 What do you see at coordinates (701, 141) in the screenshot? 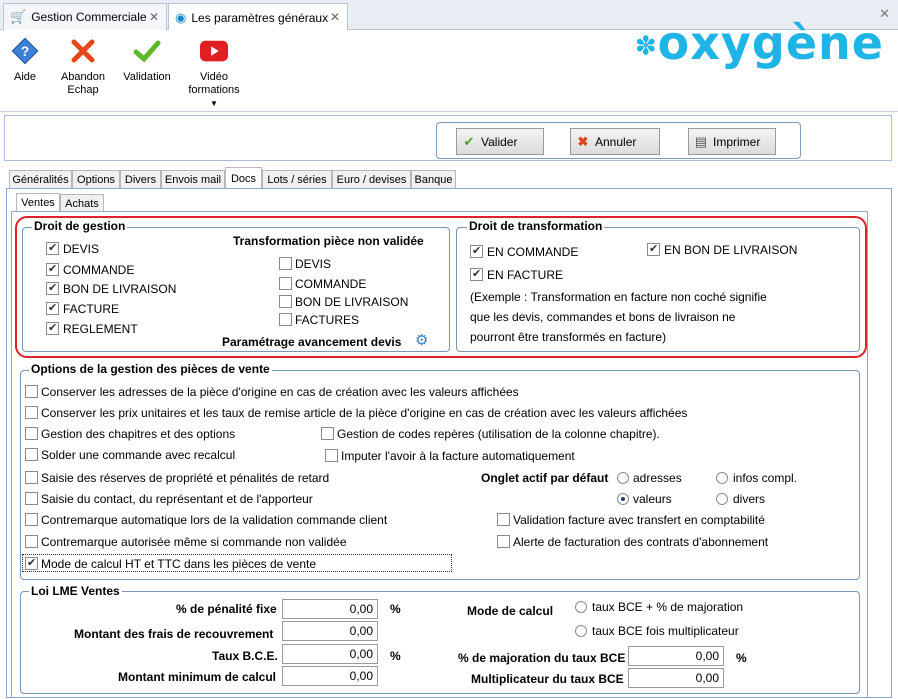
I see `printer-icon: ▤` at bounding box center [701, 141].